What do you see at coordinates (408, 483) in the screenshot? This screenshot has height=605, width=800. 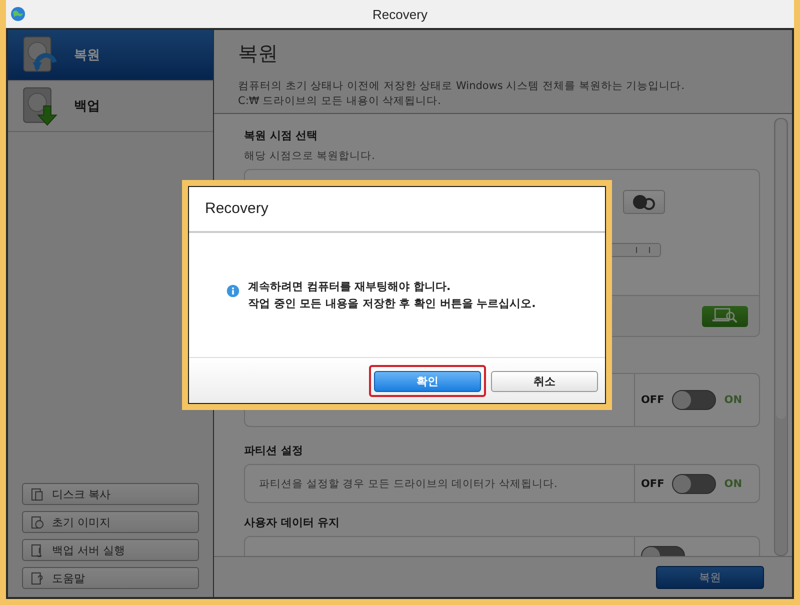 I see `option-description: 파티션을 설정할 경우 모든 드라이브의 데이터가 삭제됩니다.` at bounding box center [408, 483].